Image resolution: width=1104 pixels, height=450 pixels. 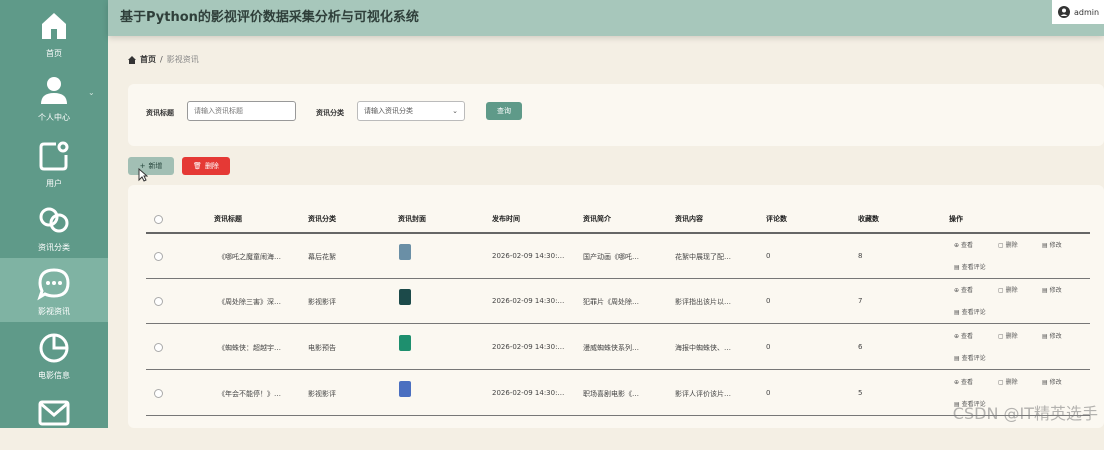 What do you see at coordinates (155, 166) in the screenshot?
I see `add-button-label: 新增` at bounding box center [155, 166].